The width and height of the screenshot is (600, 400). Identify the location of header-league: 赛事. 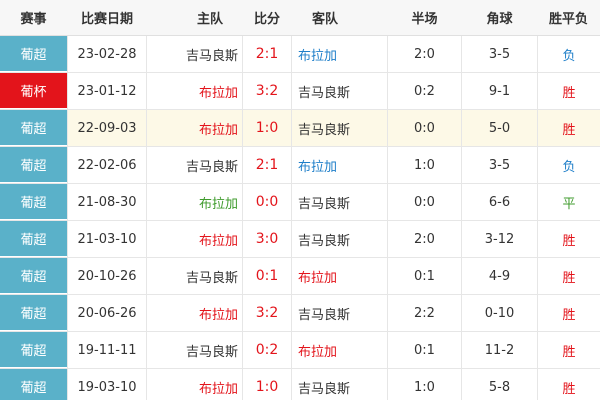
(33, 19).